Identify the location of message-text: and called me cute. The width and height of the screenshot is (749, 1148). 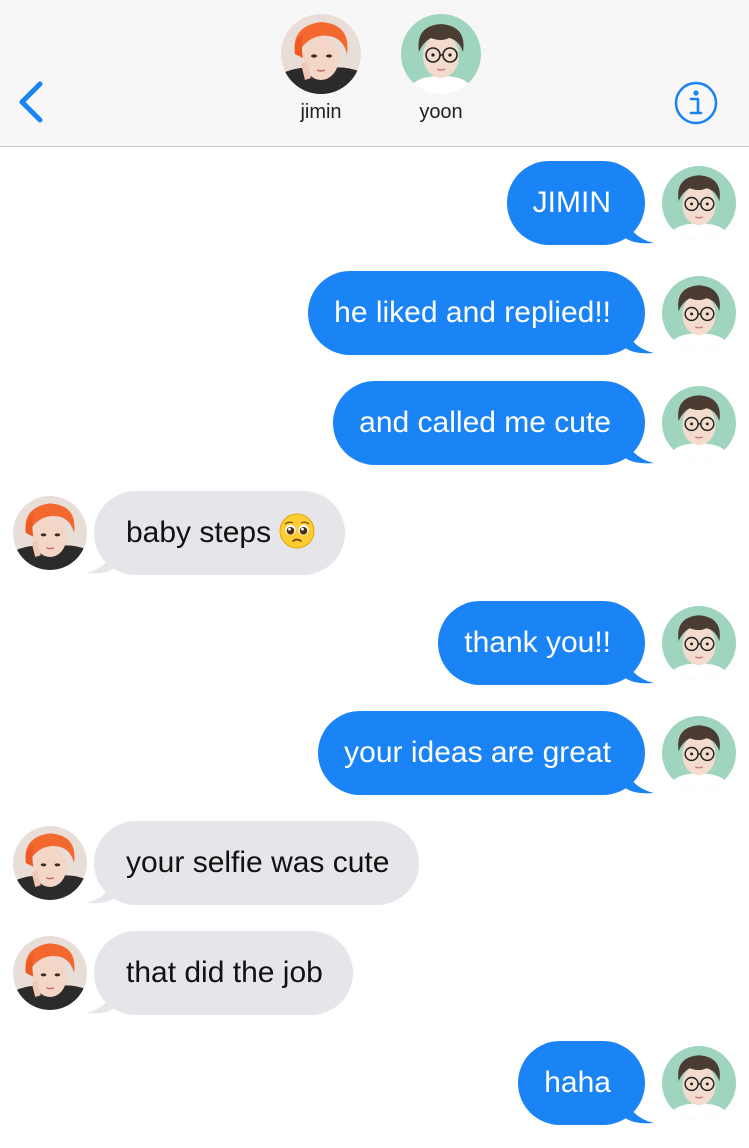
(485, 422).